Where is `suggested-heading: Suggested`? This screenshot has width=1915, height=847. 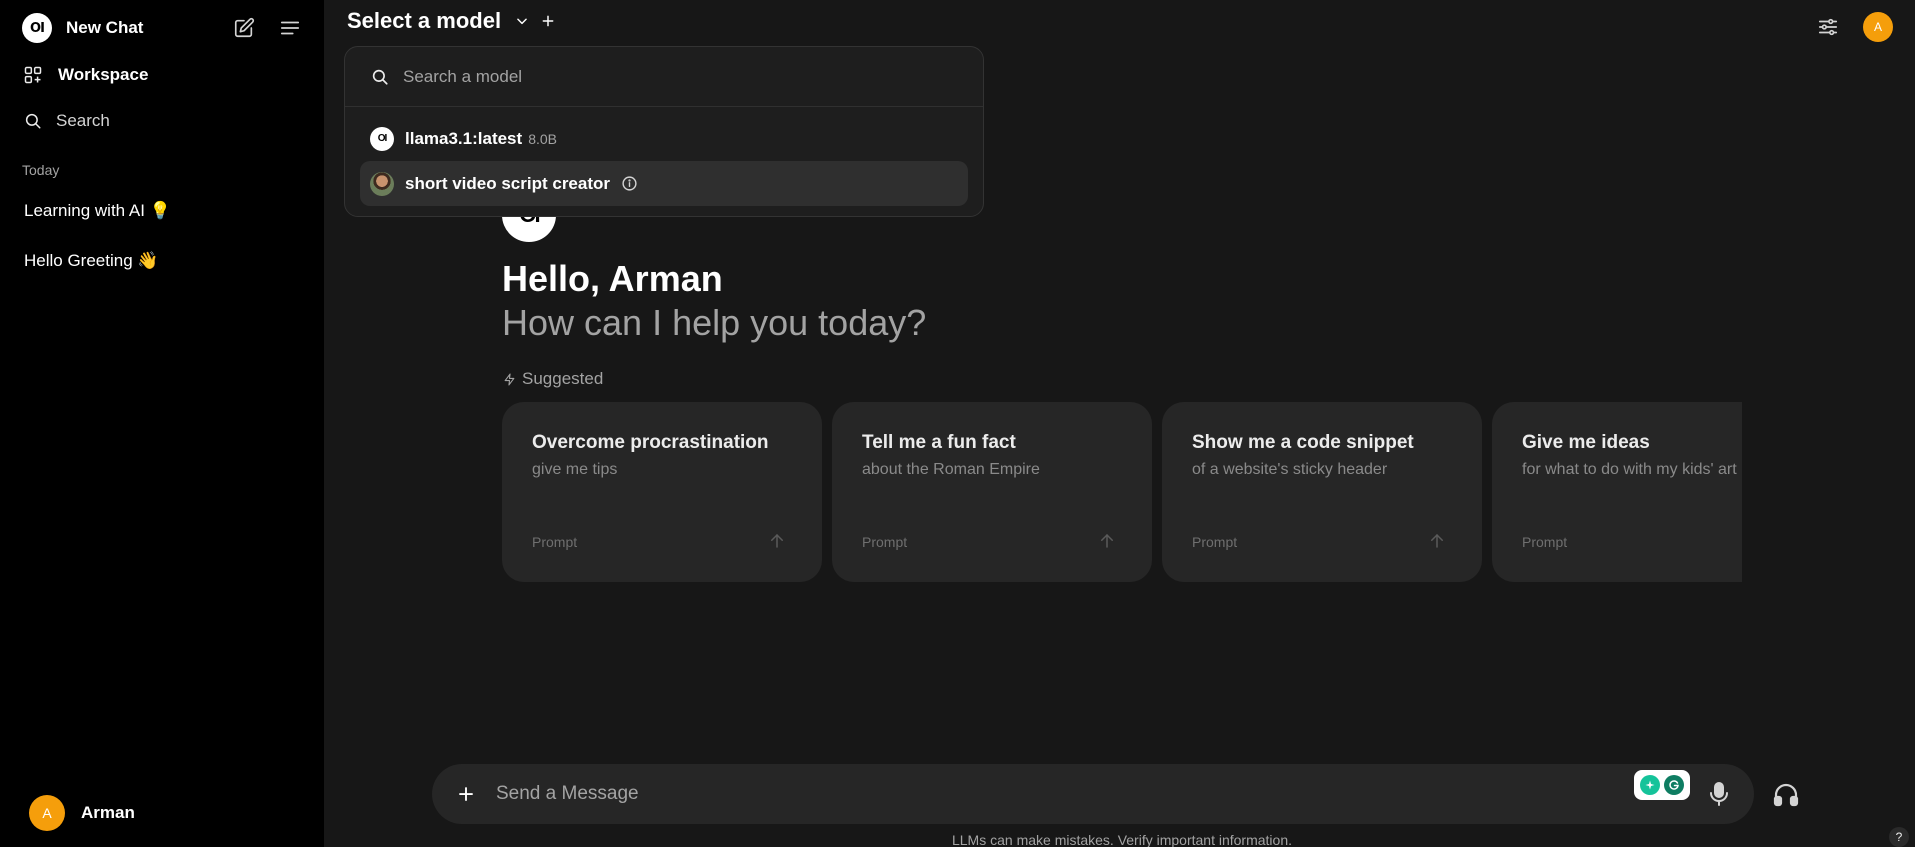 suggested-heading: Suggested is located at coordinates (553, 379).